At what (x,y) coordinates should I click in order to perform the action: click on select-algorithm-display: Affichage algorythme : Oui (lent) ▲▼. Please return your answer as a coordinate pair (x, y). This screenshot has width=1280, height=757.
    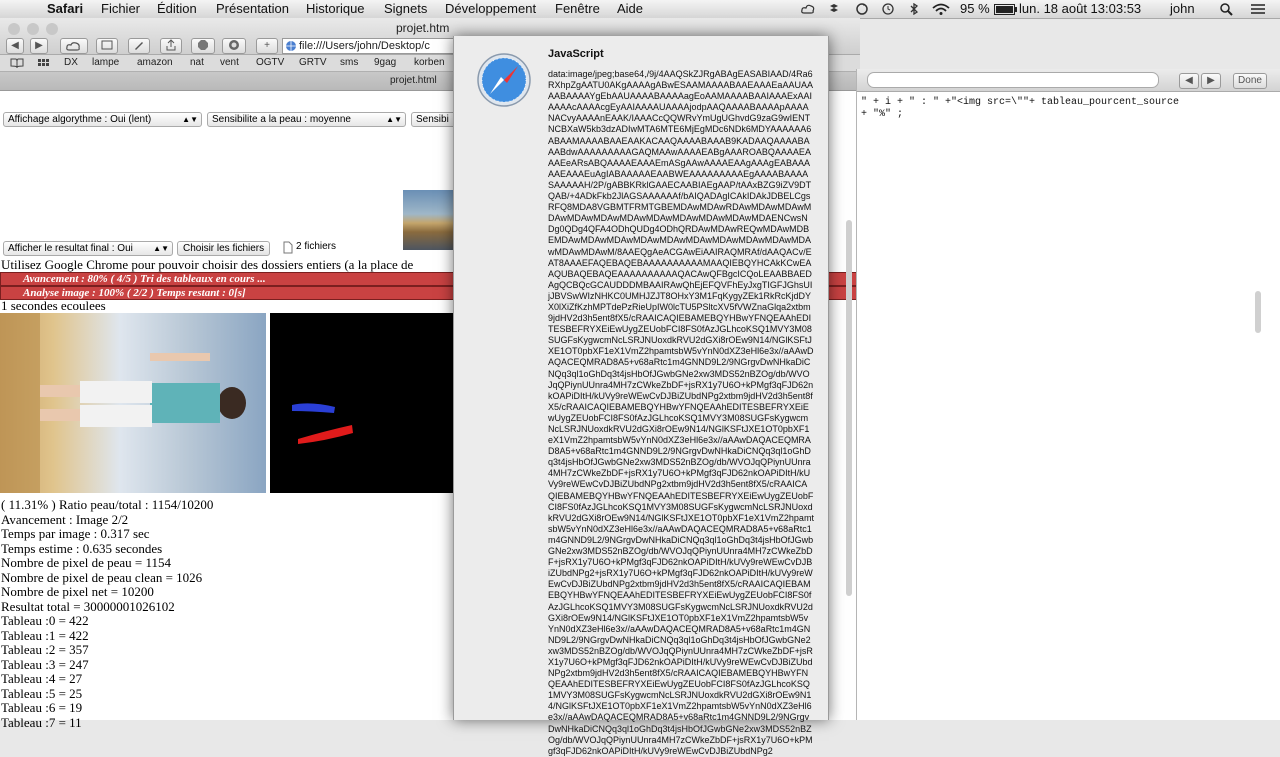
    Looking at the image, I should click on (102, 119).